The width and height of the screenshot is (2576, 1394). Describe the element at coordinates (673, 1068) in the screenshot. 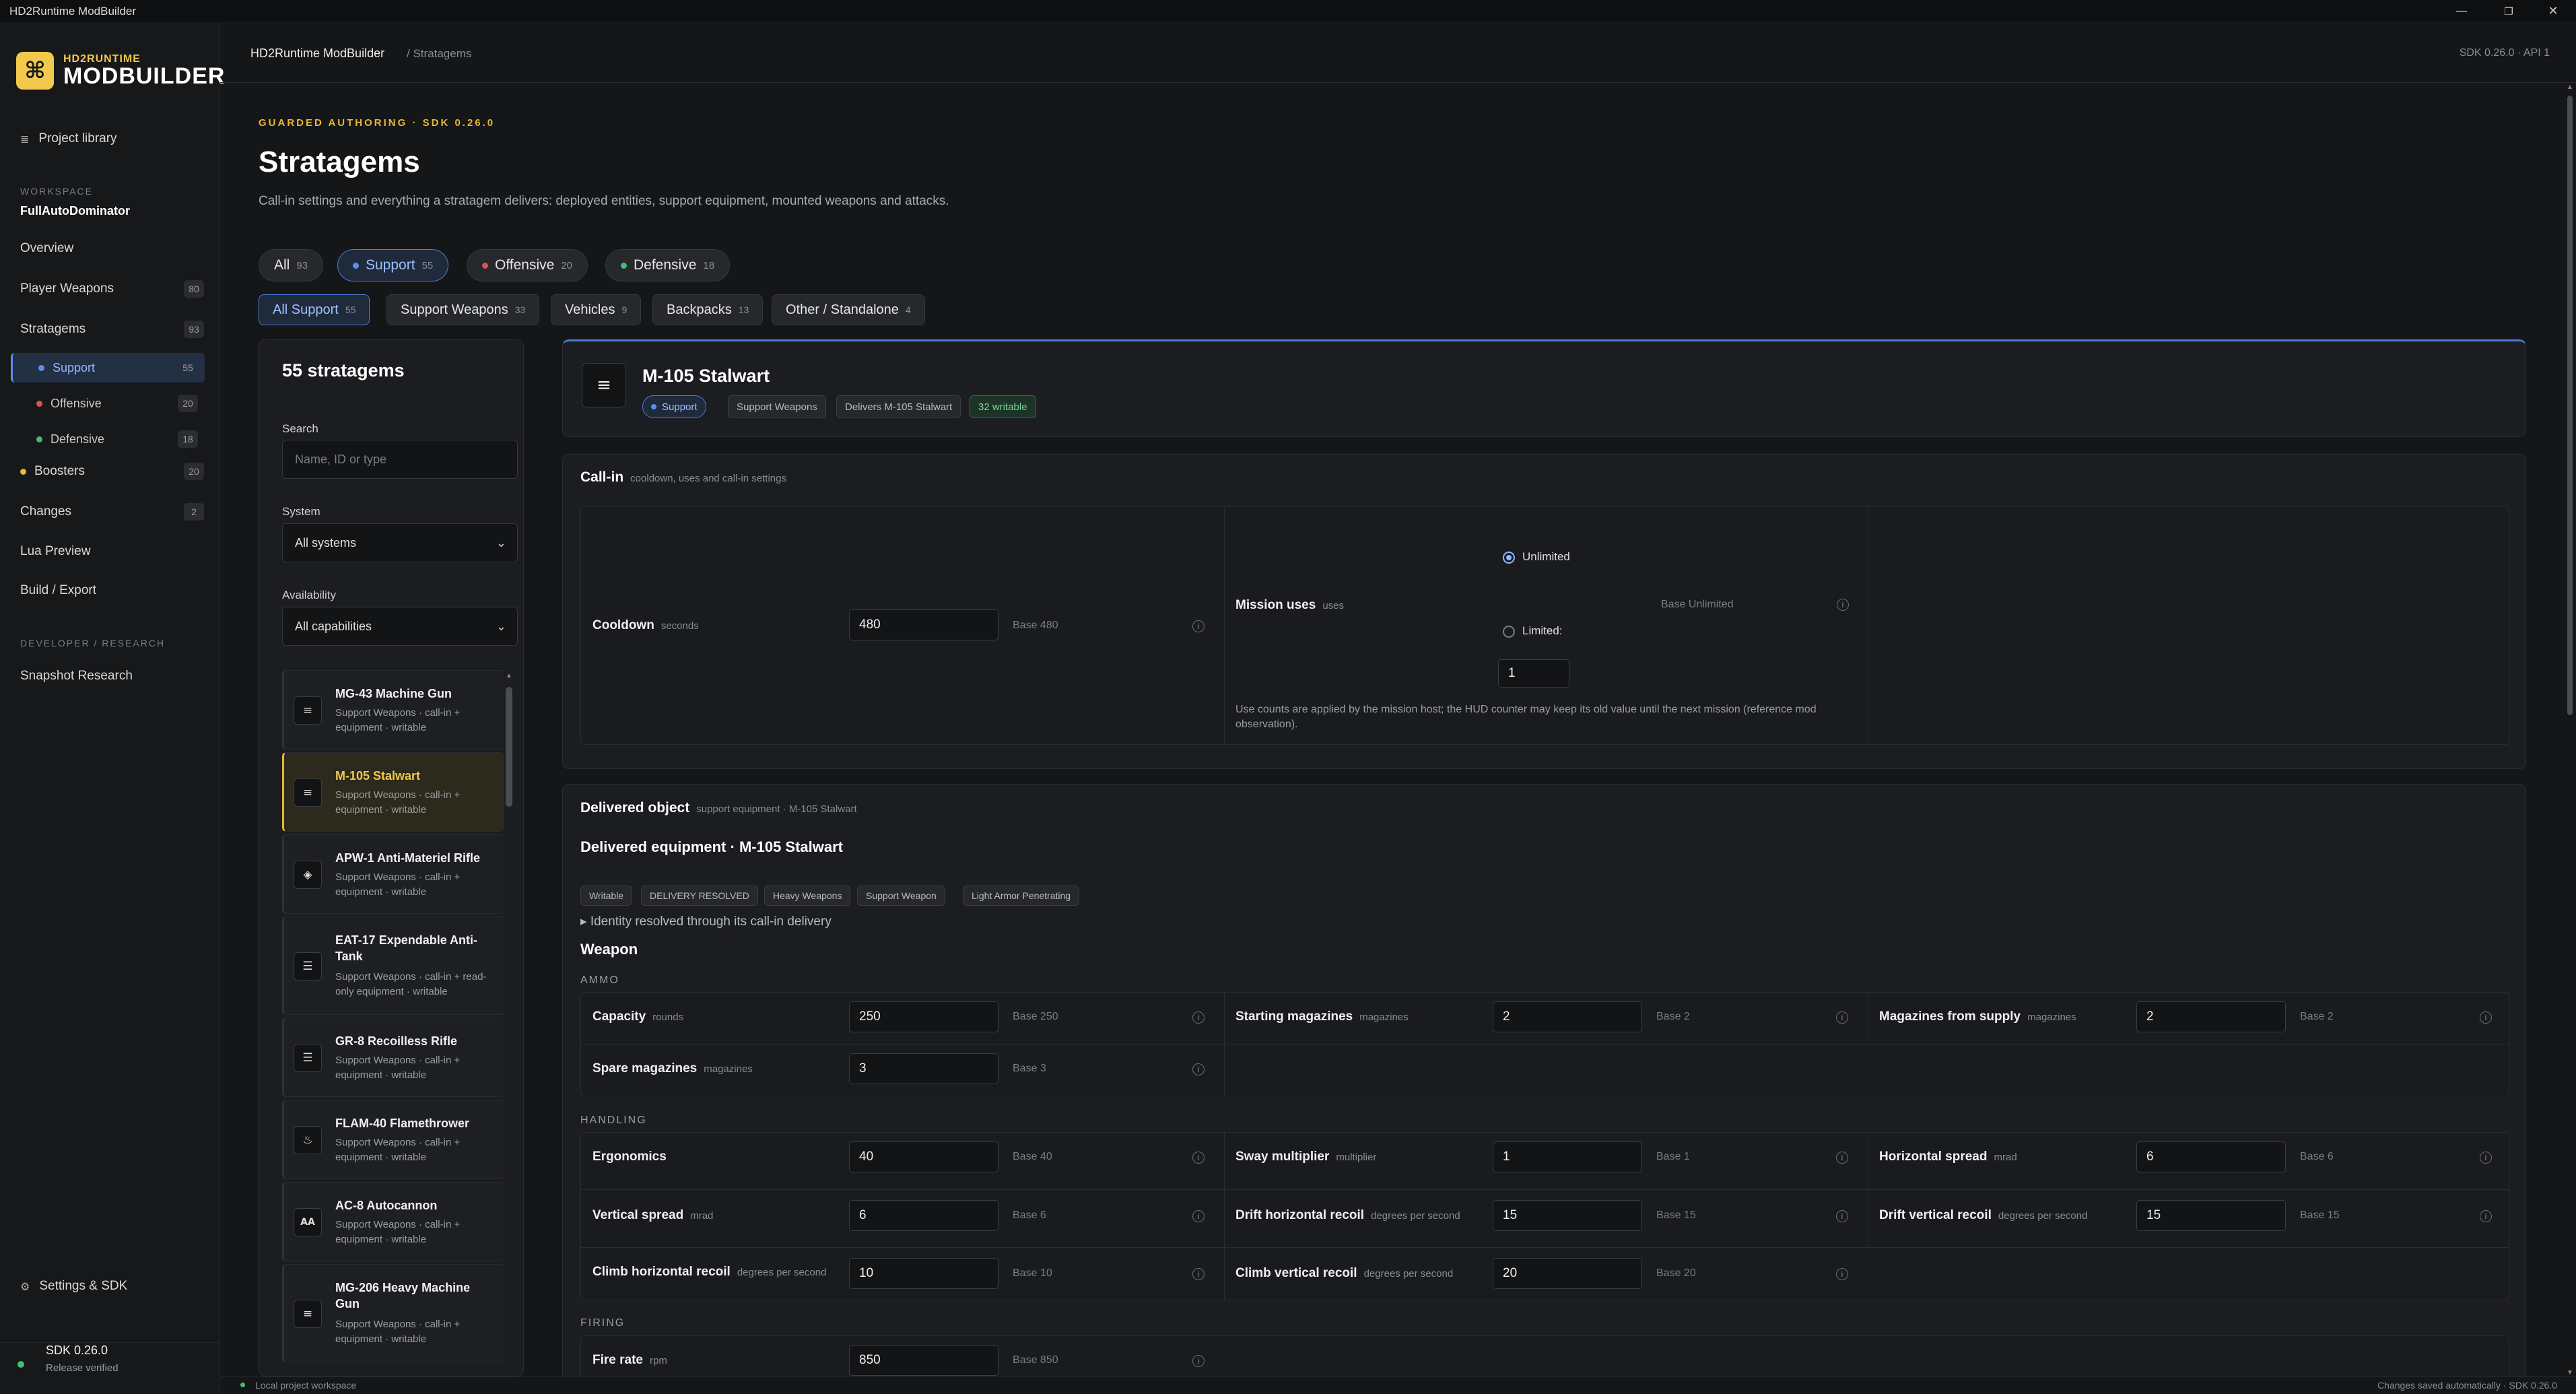

I see `spare-magazines-label: Spare magazines magazines` at that location.